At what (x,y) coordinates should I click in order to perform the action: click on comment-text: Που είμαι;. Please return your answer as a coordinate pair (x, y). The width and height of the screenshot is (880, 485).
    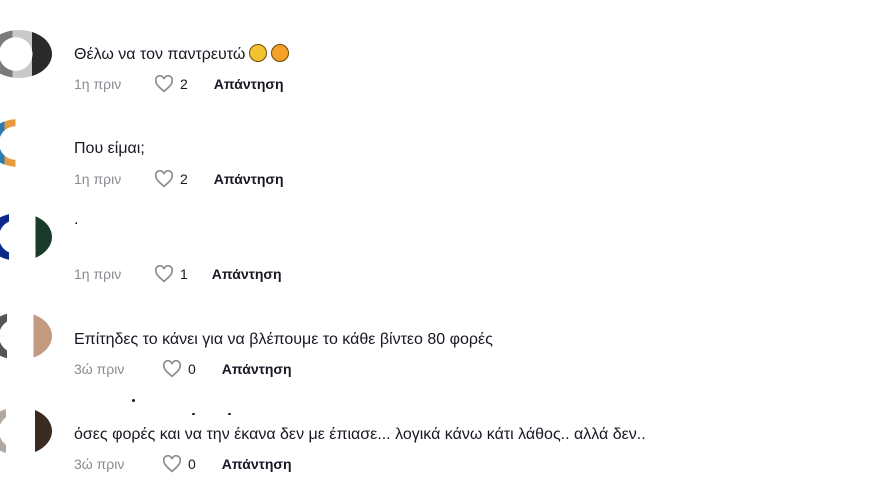
    Looking at the image, I should click on (109, 148).